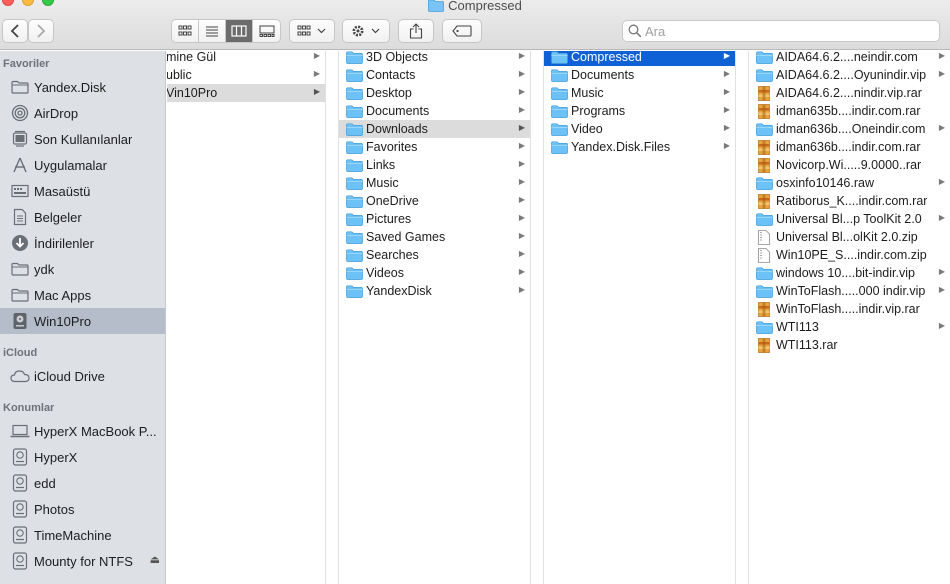 This screenshot has width=950, height=584. Describe the element at coordinates (185, 31) in the screenshot. I see `icon-view-button` at that location.